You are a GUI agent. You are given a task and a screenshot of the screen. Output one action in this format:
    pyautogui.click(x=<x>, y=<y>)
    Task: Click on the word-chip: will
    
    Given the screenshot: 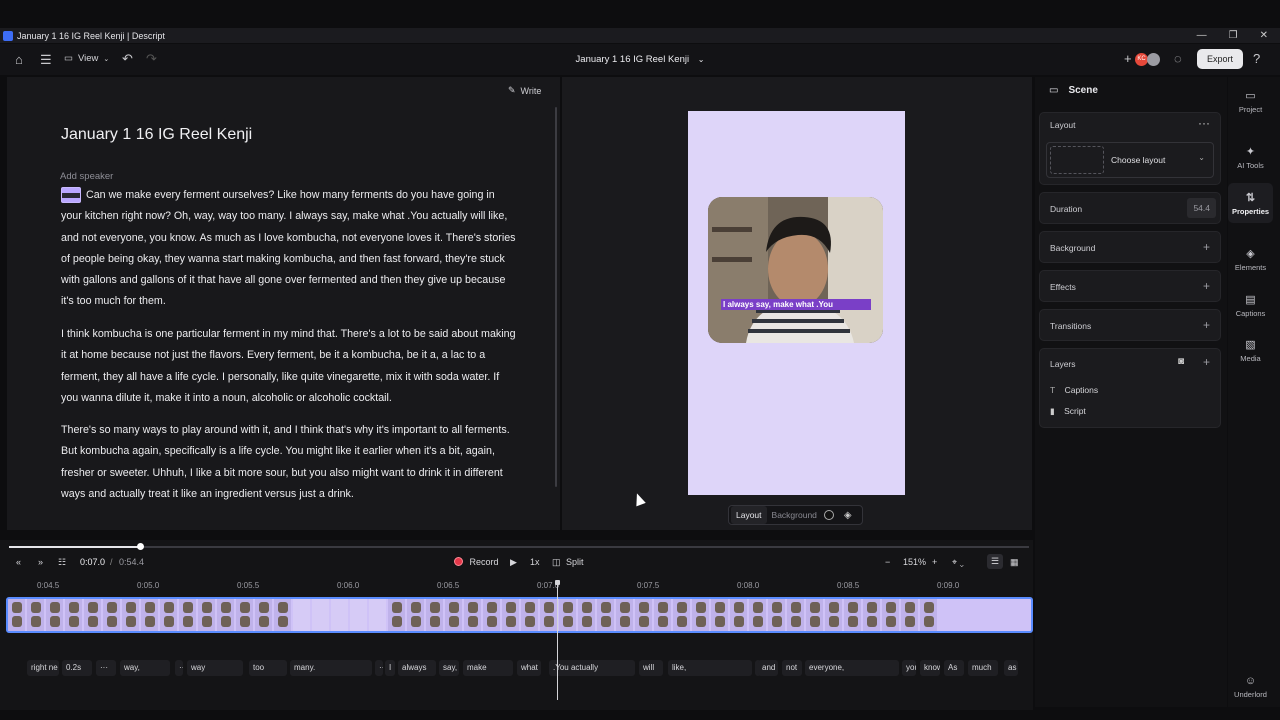 What is the action you would take?
    pyautogui.click(x=651, y=668)
    